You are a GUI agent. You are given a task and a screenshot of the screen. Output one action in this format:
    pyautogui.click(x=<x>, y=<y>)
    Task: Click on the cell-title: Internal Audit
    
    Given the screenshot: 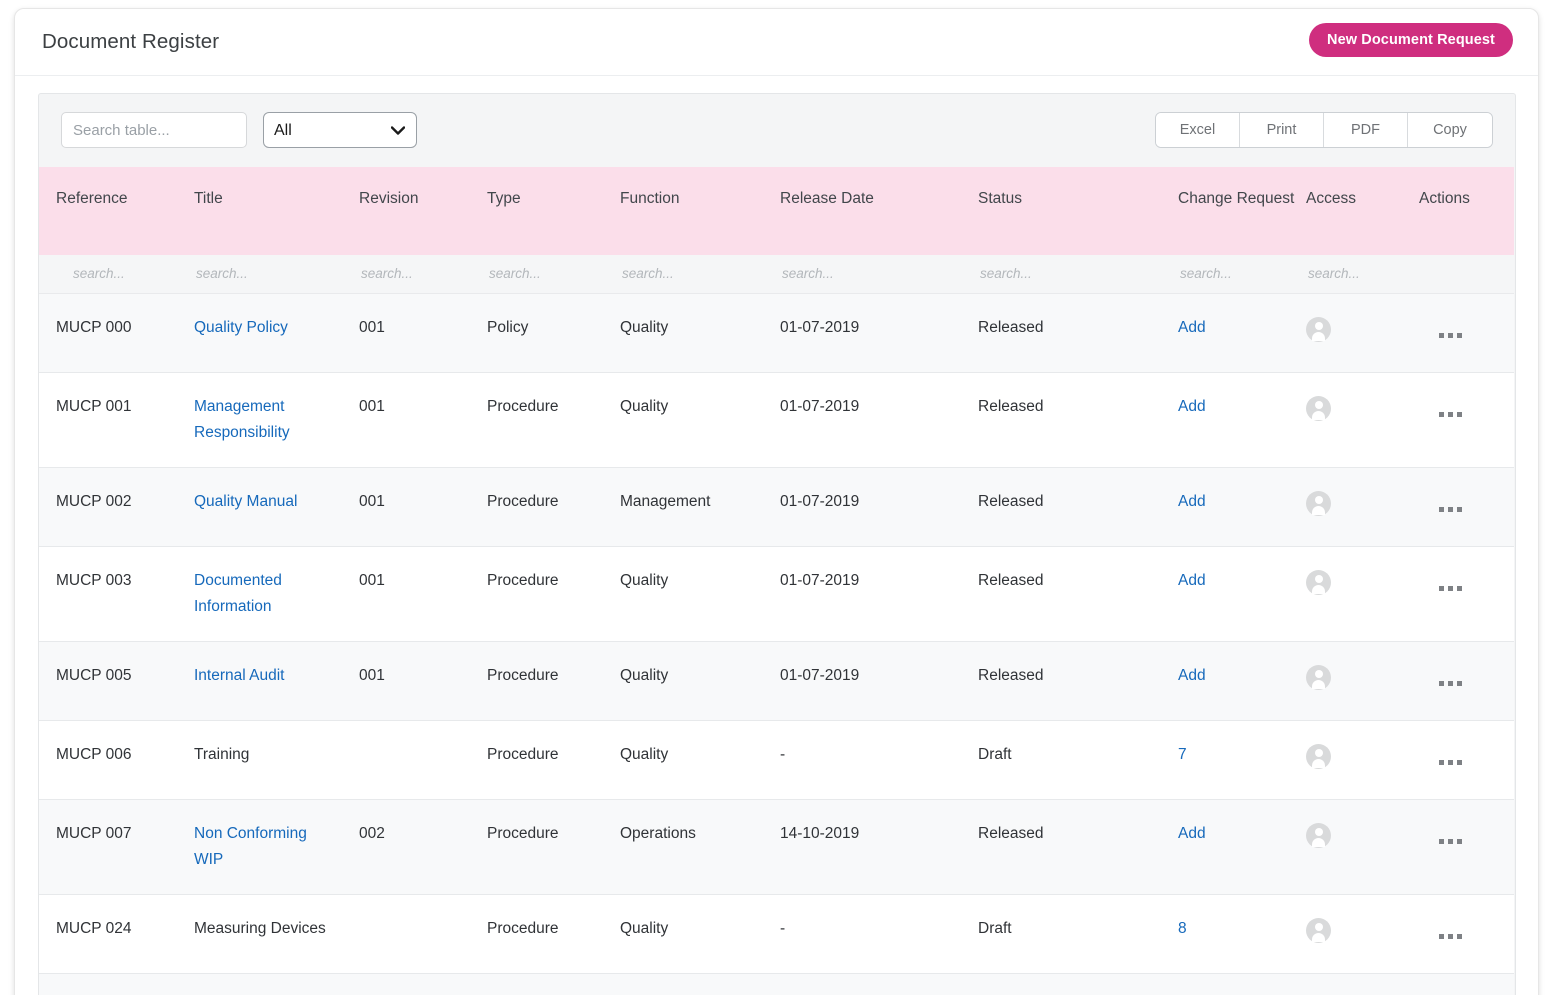 What is the action you would take?
    pyautogui.click(x=276, y=681)
    